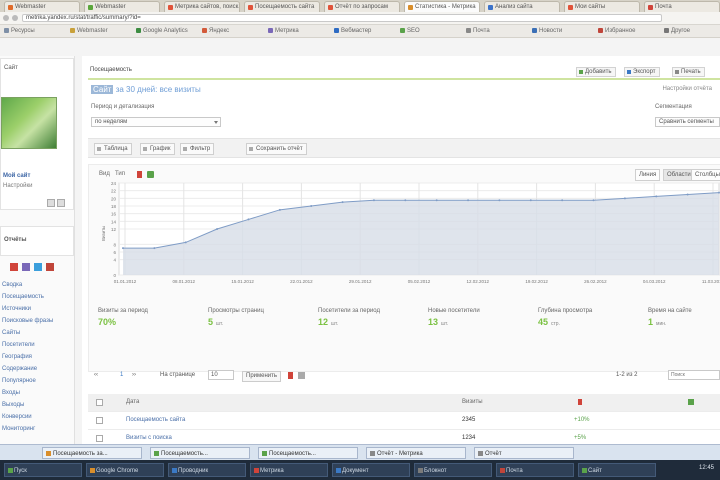 The image size is (720, 480). I want to click on taskbar-button: Google Chrome, so click(125, 470).